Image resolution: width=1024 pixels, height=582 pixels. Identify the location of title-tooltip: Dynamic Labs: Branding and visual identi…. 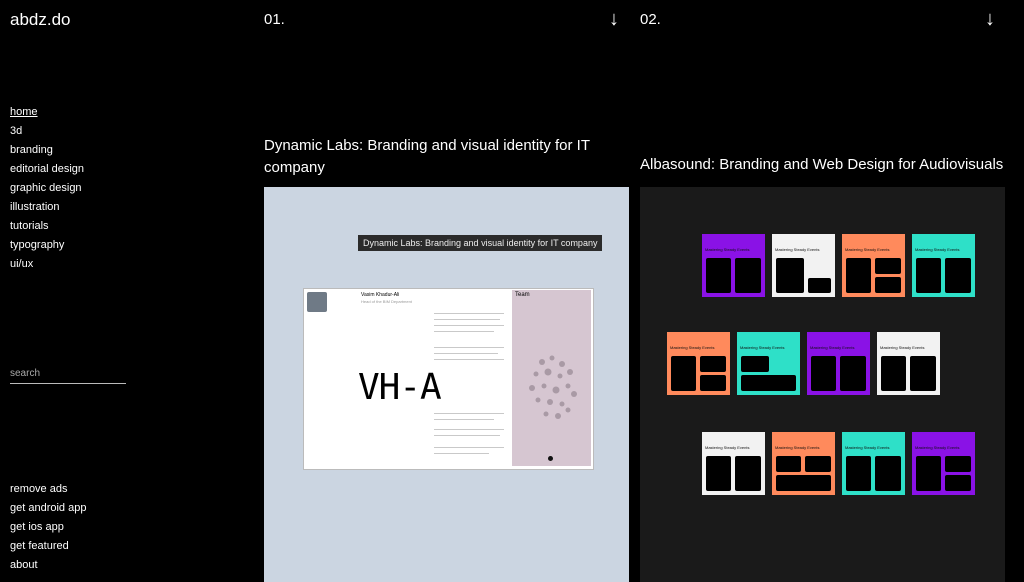
(480, 243).